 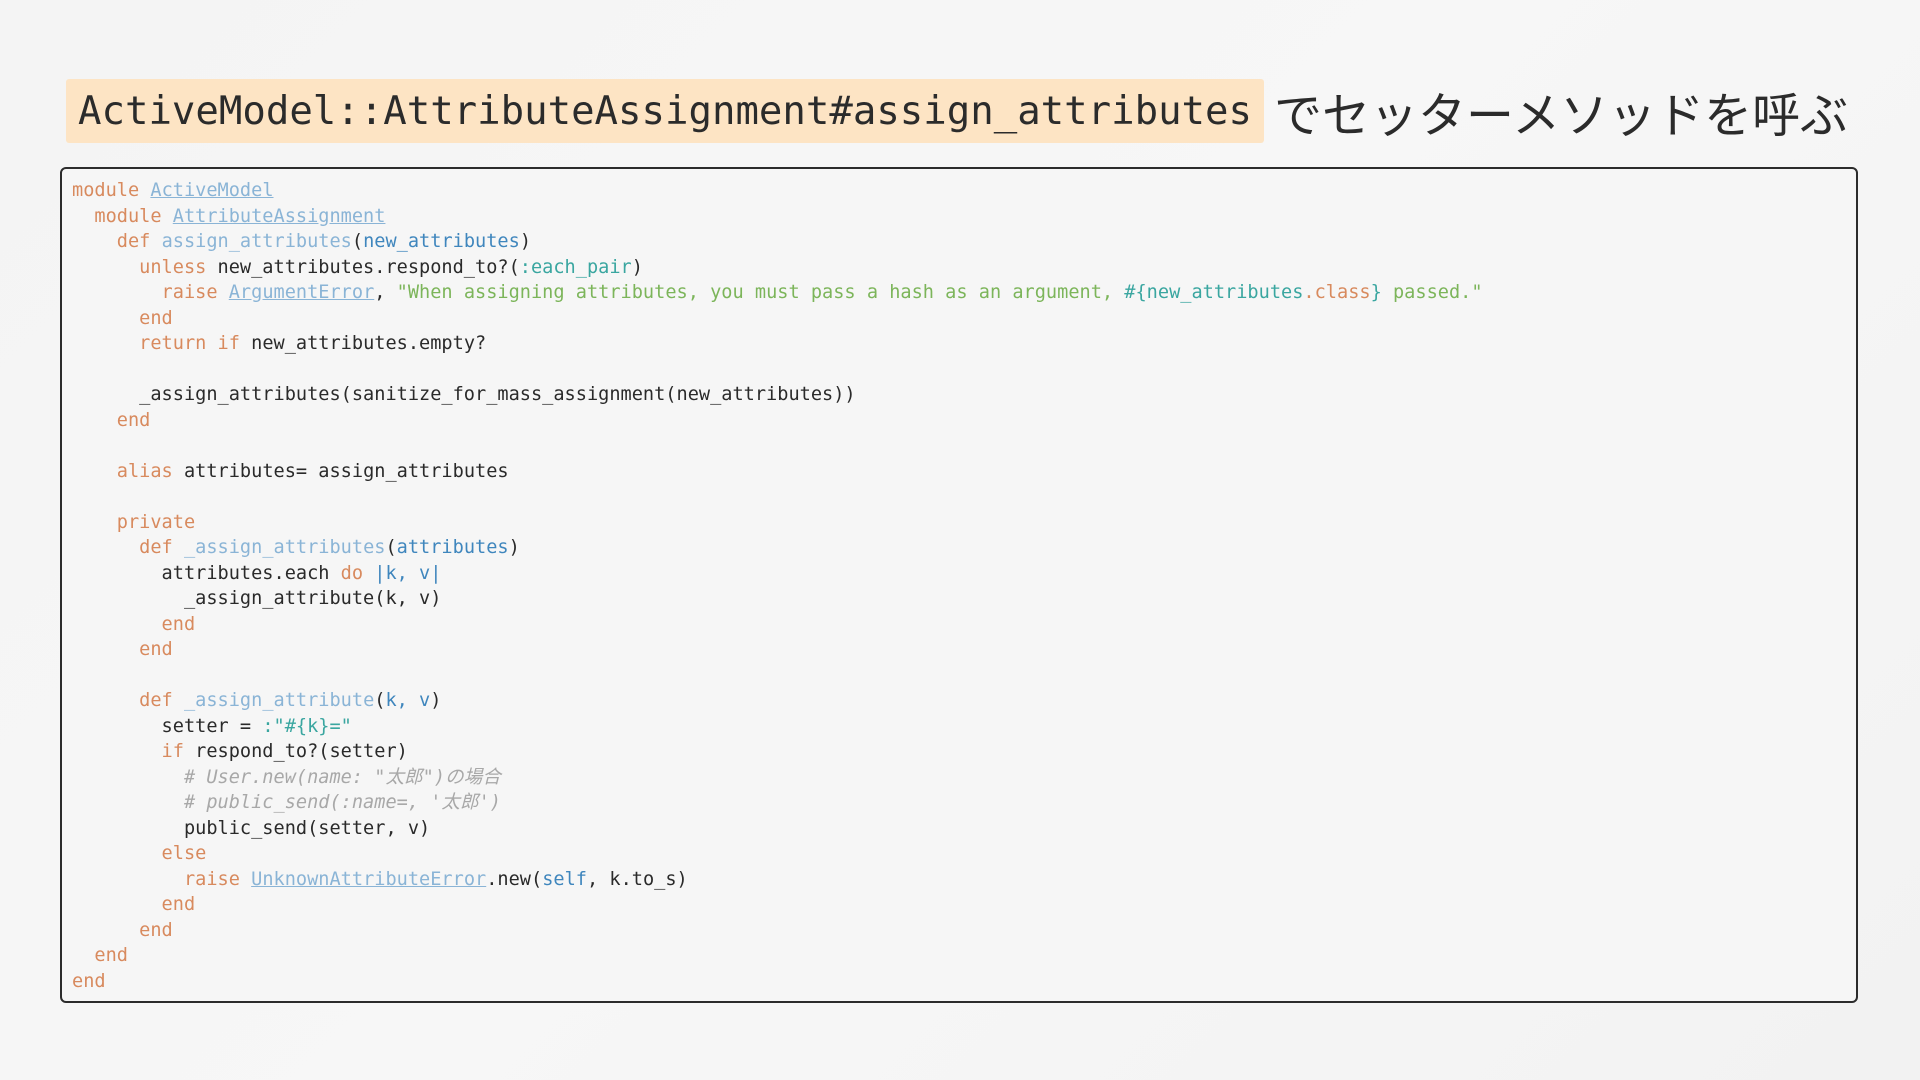 What do you see at coordinates (257, 598) in the screenshot?
I see `code-token-plain: _assign_attribute(k, v)` at bounding box center [257, 598].